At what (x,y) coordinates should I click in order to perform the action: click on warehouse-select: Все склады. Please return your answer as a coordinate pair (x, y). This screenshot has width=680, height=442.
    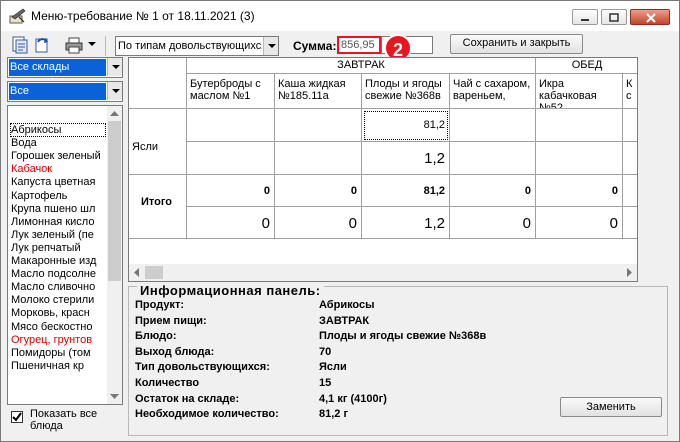
    Looking at the image, I should click on (65, 67).